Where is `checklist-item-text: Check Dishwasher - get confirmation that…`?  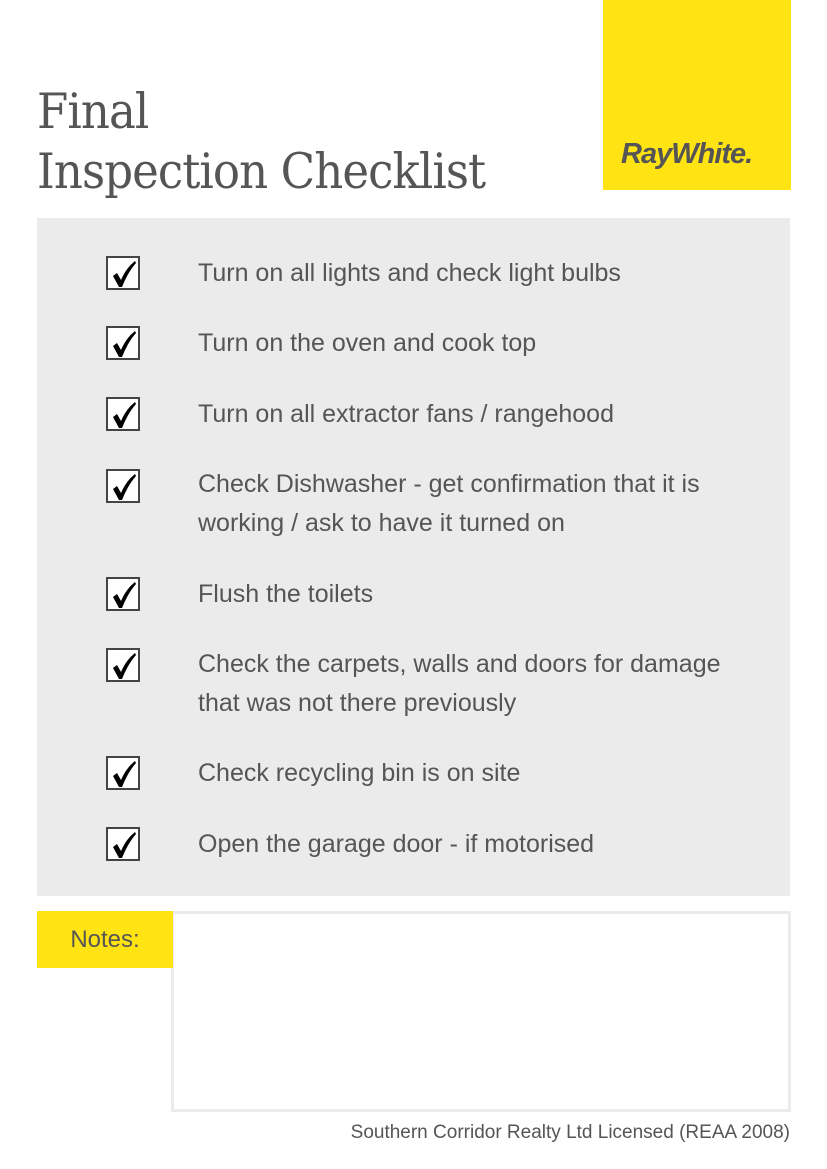 checklist-item-text: Check Dishwasher - get confirmation that… is located at coordinates (449, 503).